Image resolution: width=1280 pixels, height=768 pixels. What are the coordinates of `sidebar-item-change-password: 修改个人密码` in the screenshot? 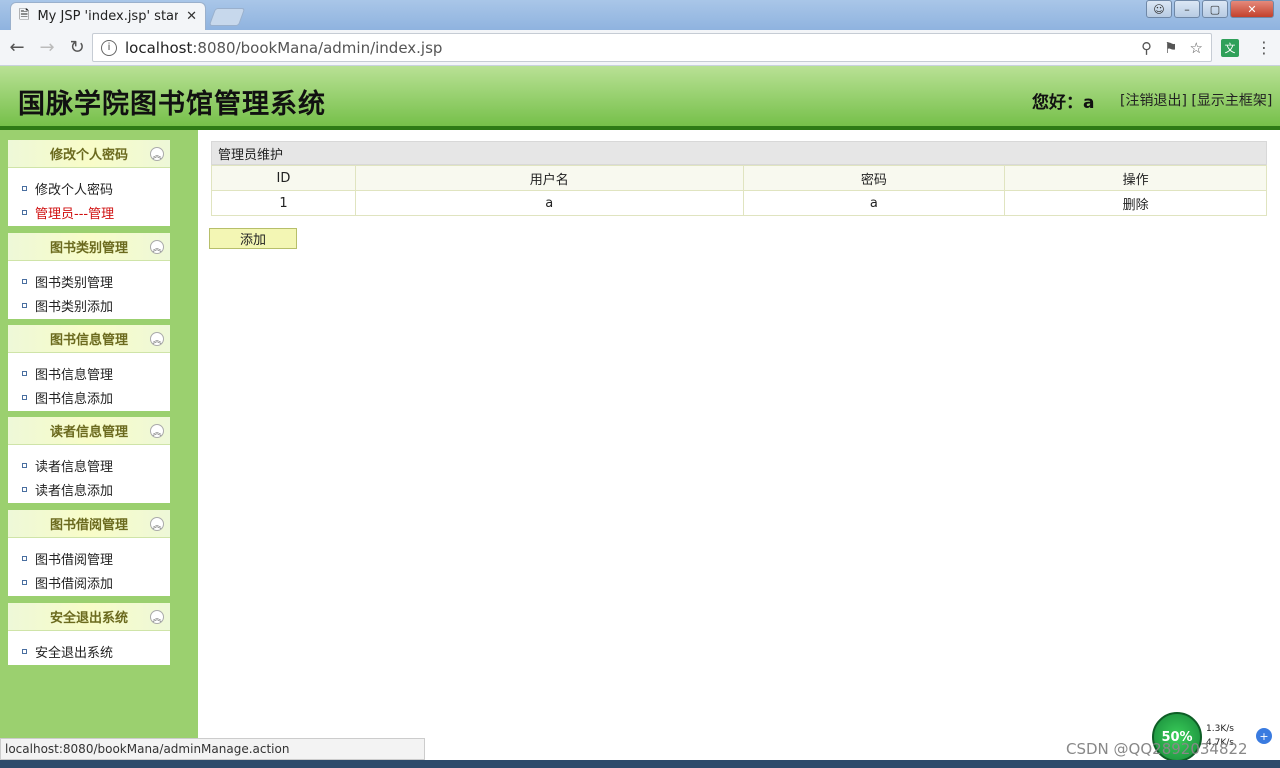 It's located at (96, 188).